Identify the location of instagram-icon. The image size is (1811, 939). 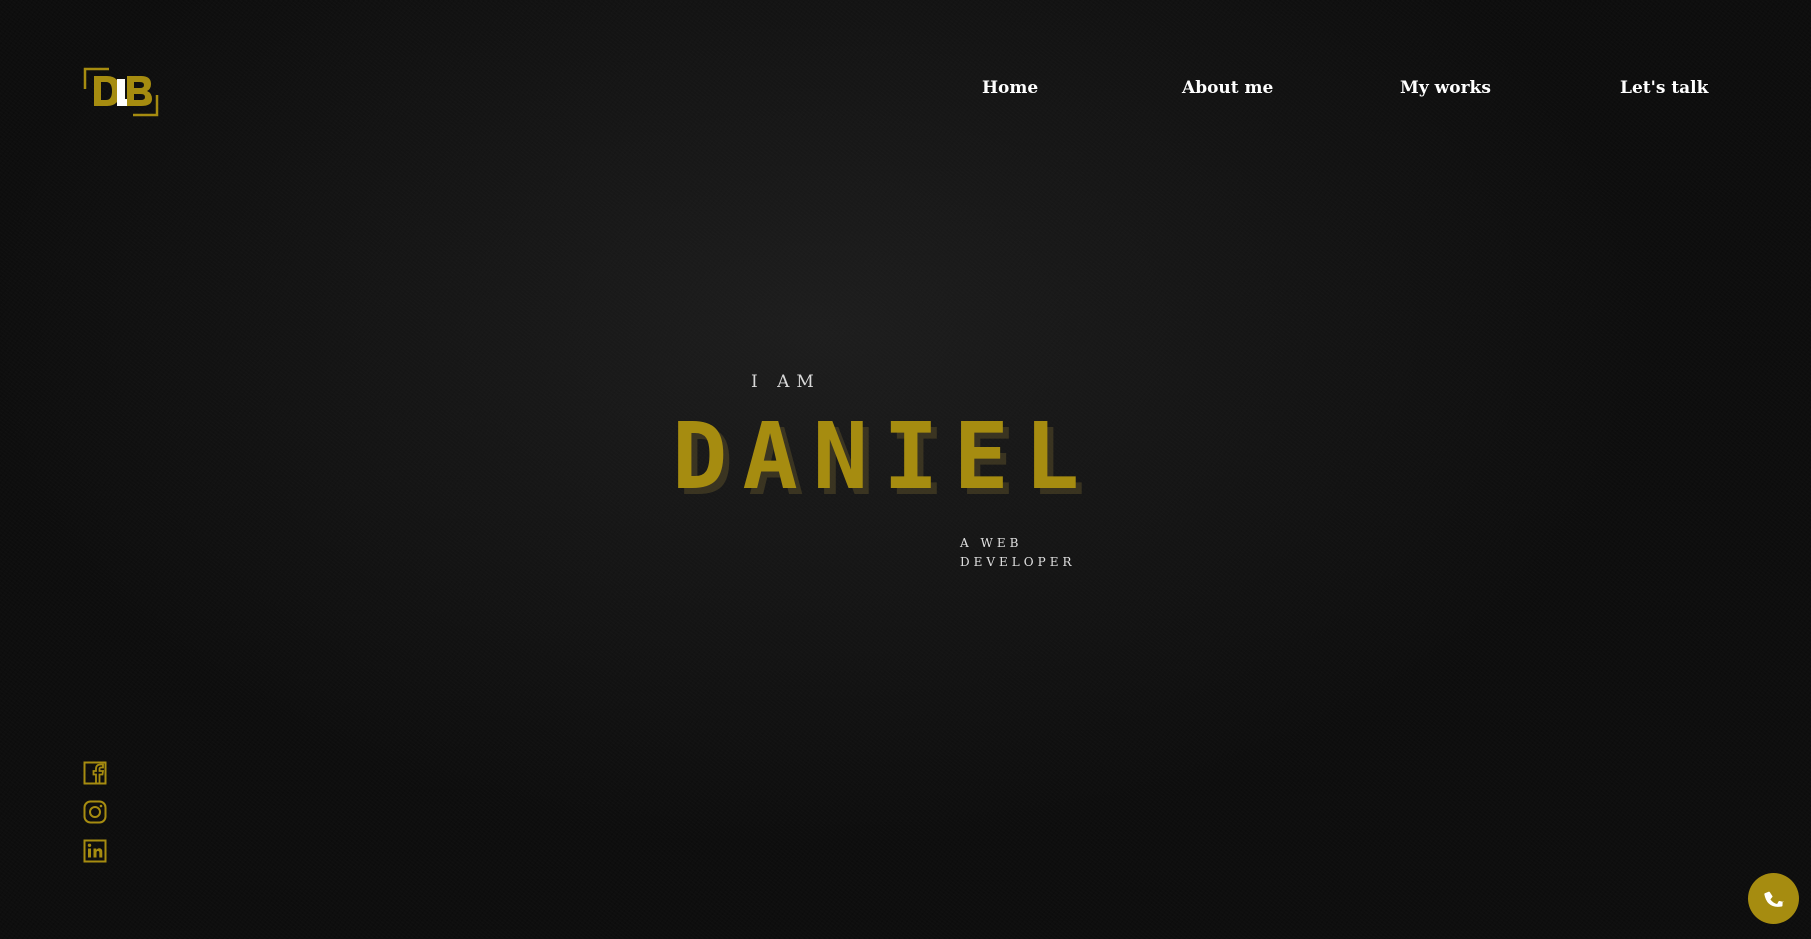
(95, 812).